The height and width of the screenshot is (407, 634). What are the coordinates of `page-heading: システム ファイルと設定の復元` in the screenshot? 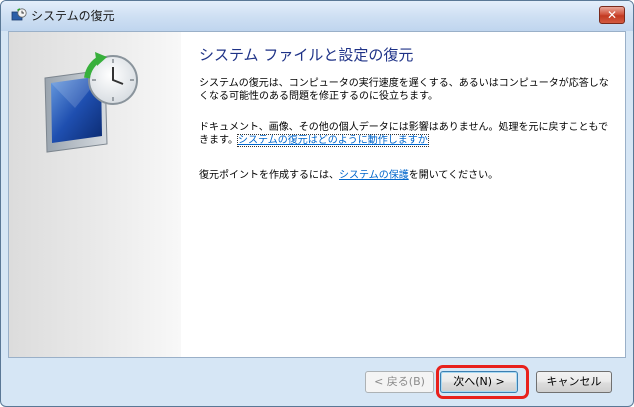 It's located at (306, 55).